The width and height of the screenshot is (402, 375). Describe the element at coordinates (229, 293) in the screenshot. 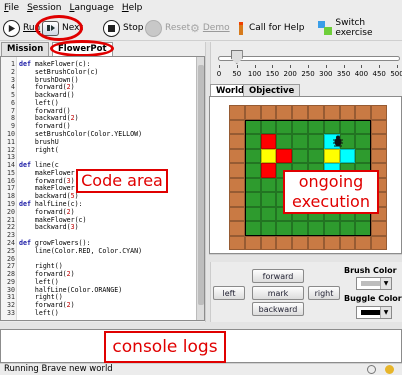

I see `left-button: left` at that location.